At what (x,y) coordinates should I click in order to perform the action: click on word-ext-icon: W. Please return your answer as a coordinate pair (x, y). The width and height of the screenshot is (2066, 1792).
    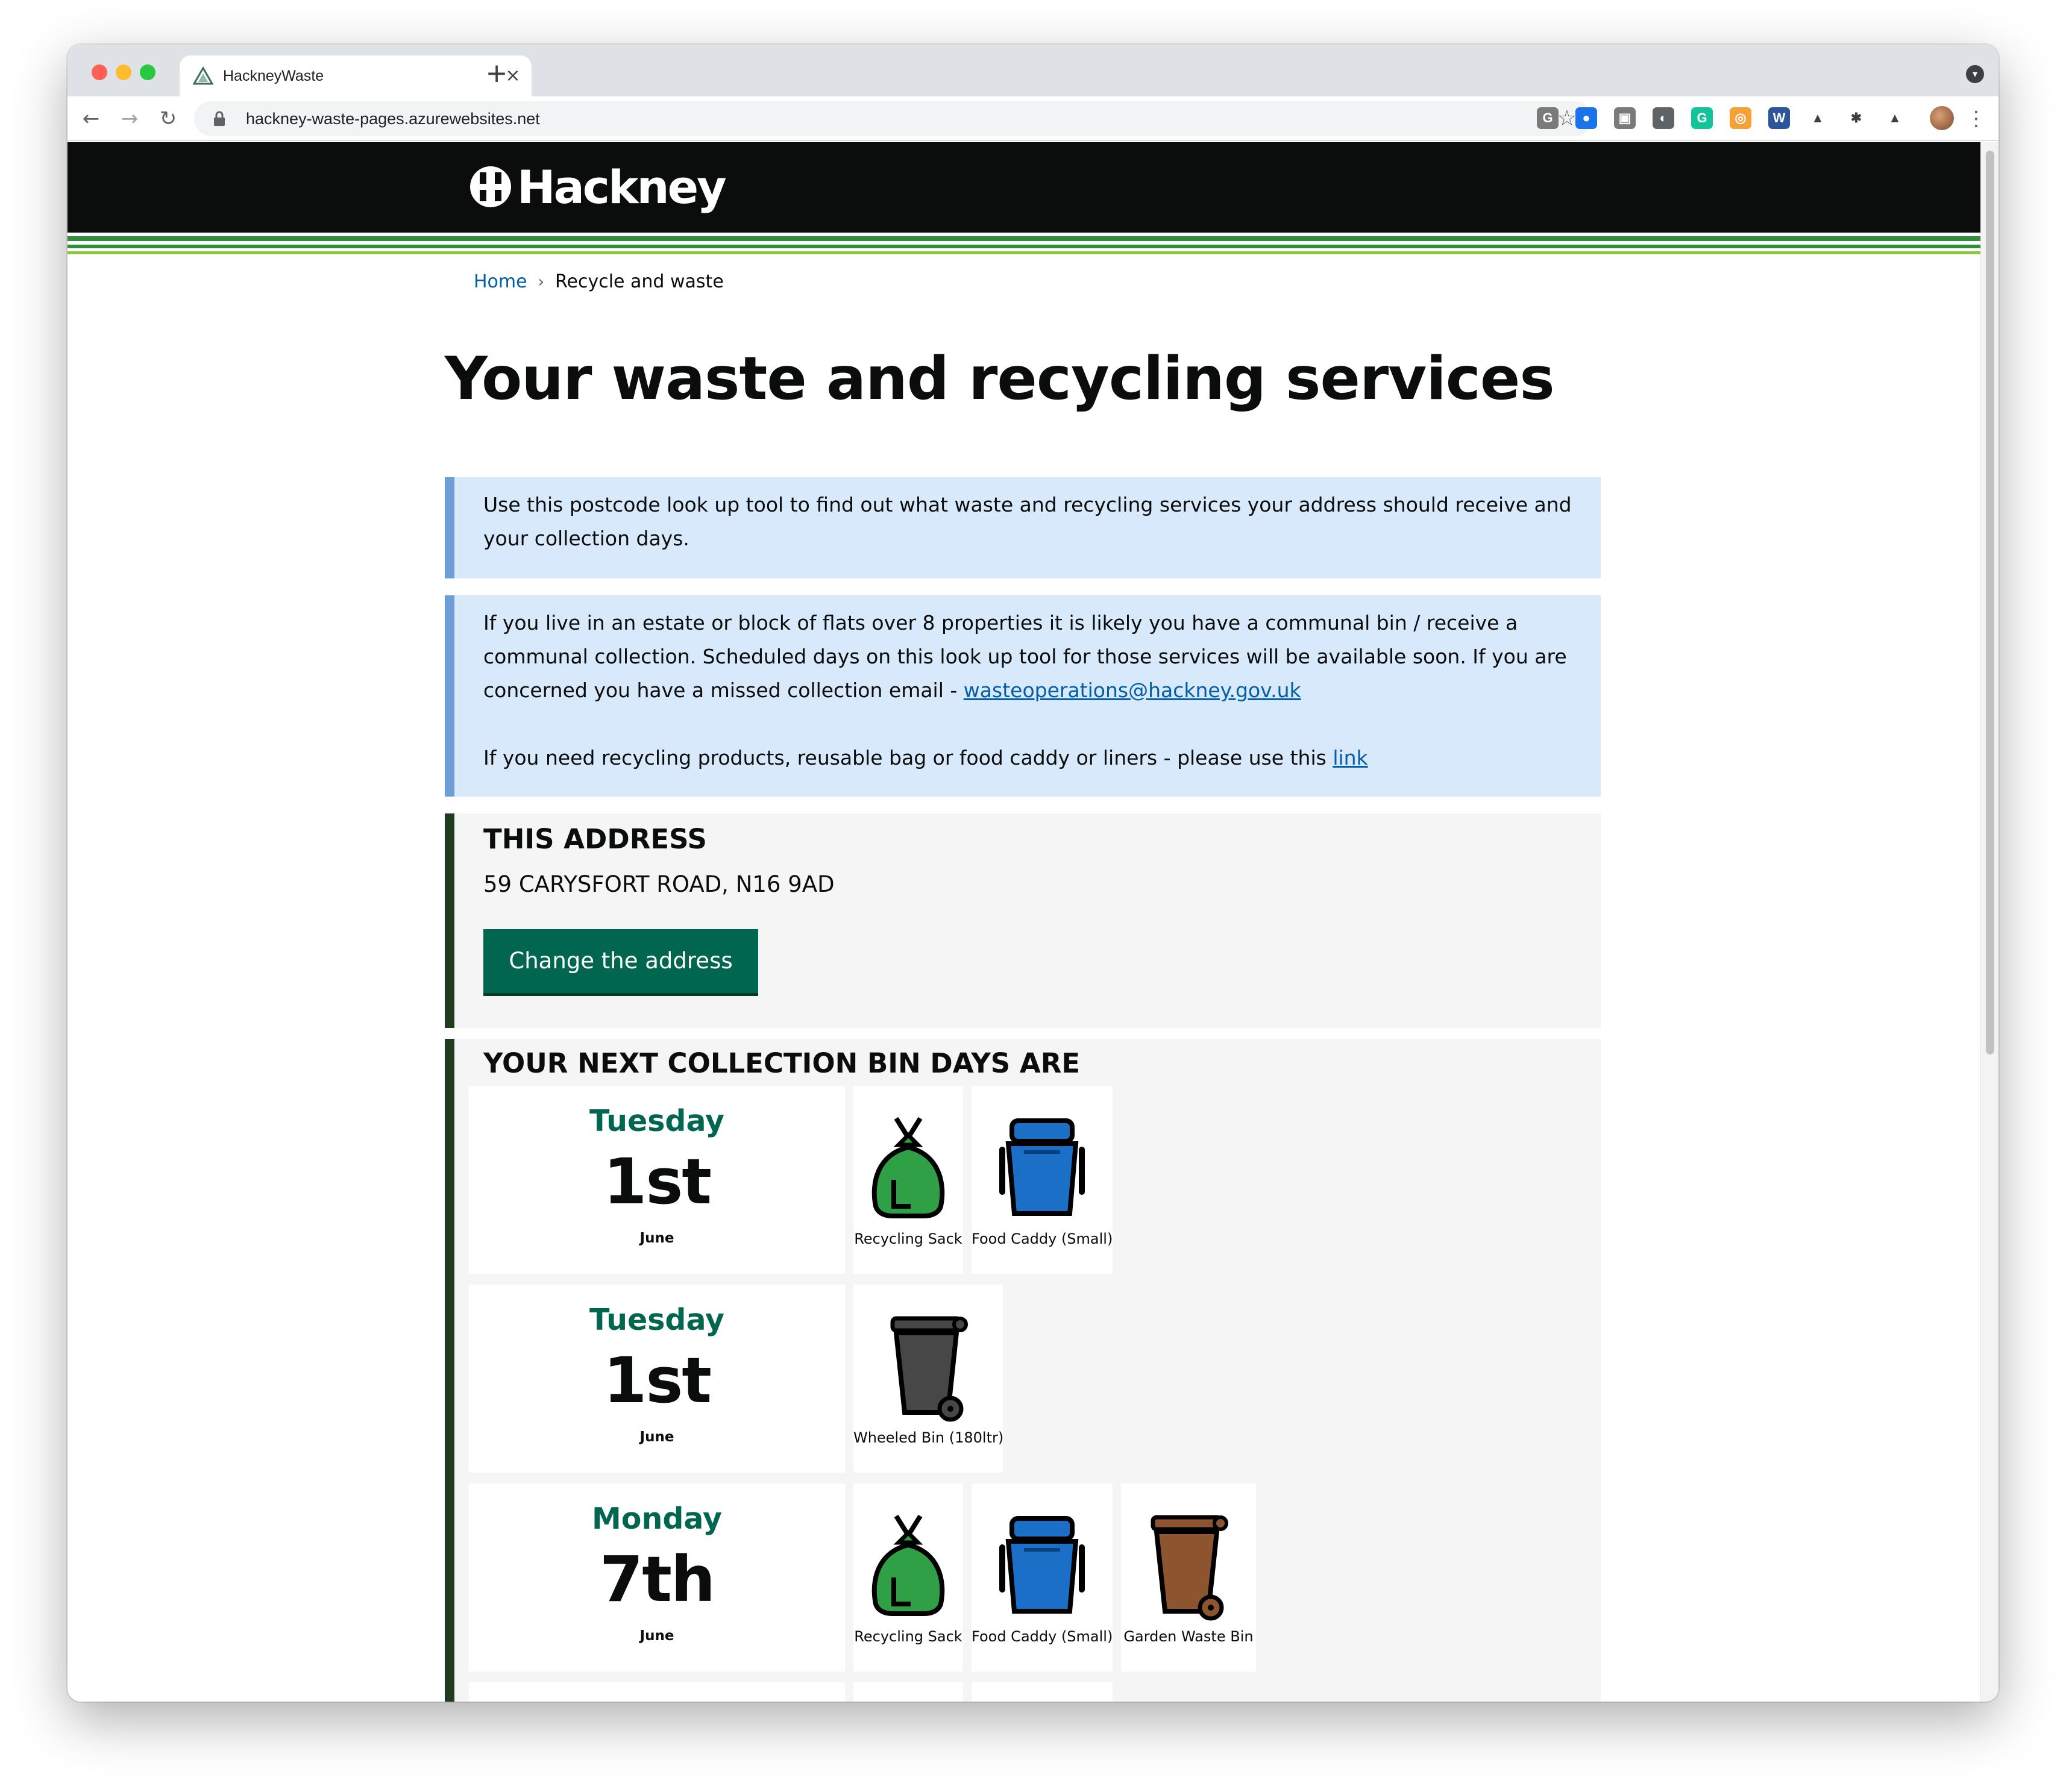
    Looking at the image, I should click on (1779, 118).